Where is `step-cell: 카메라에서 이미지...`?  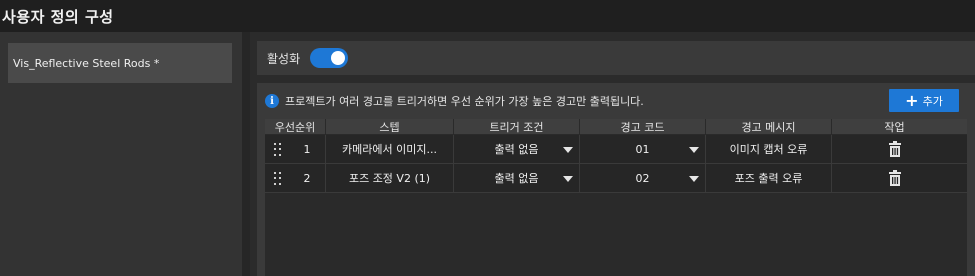 step-cell: 카메라에서 이미지... is located at coordinates (390, 149).